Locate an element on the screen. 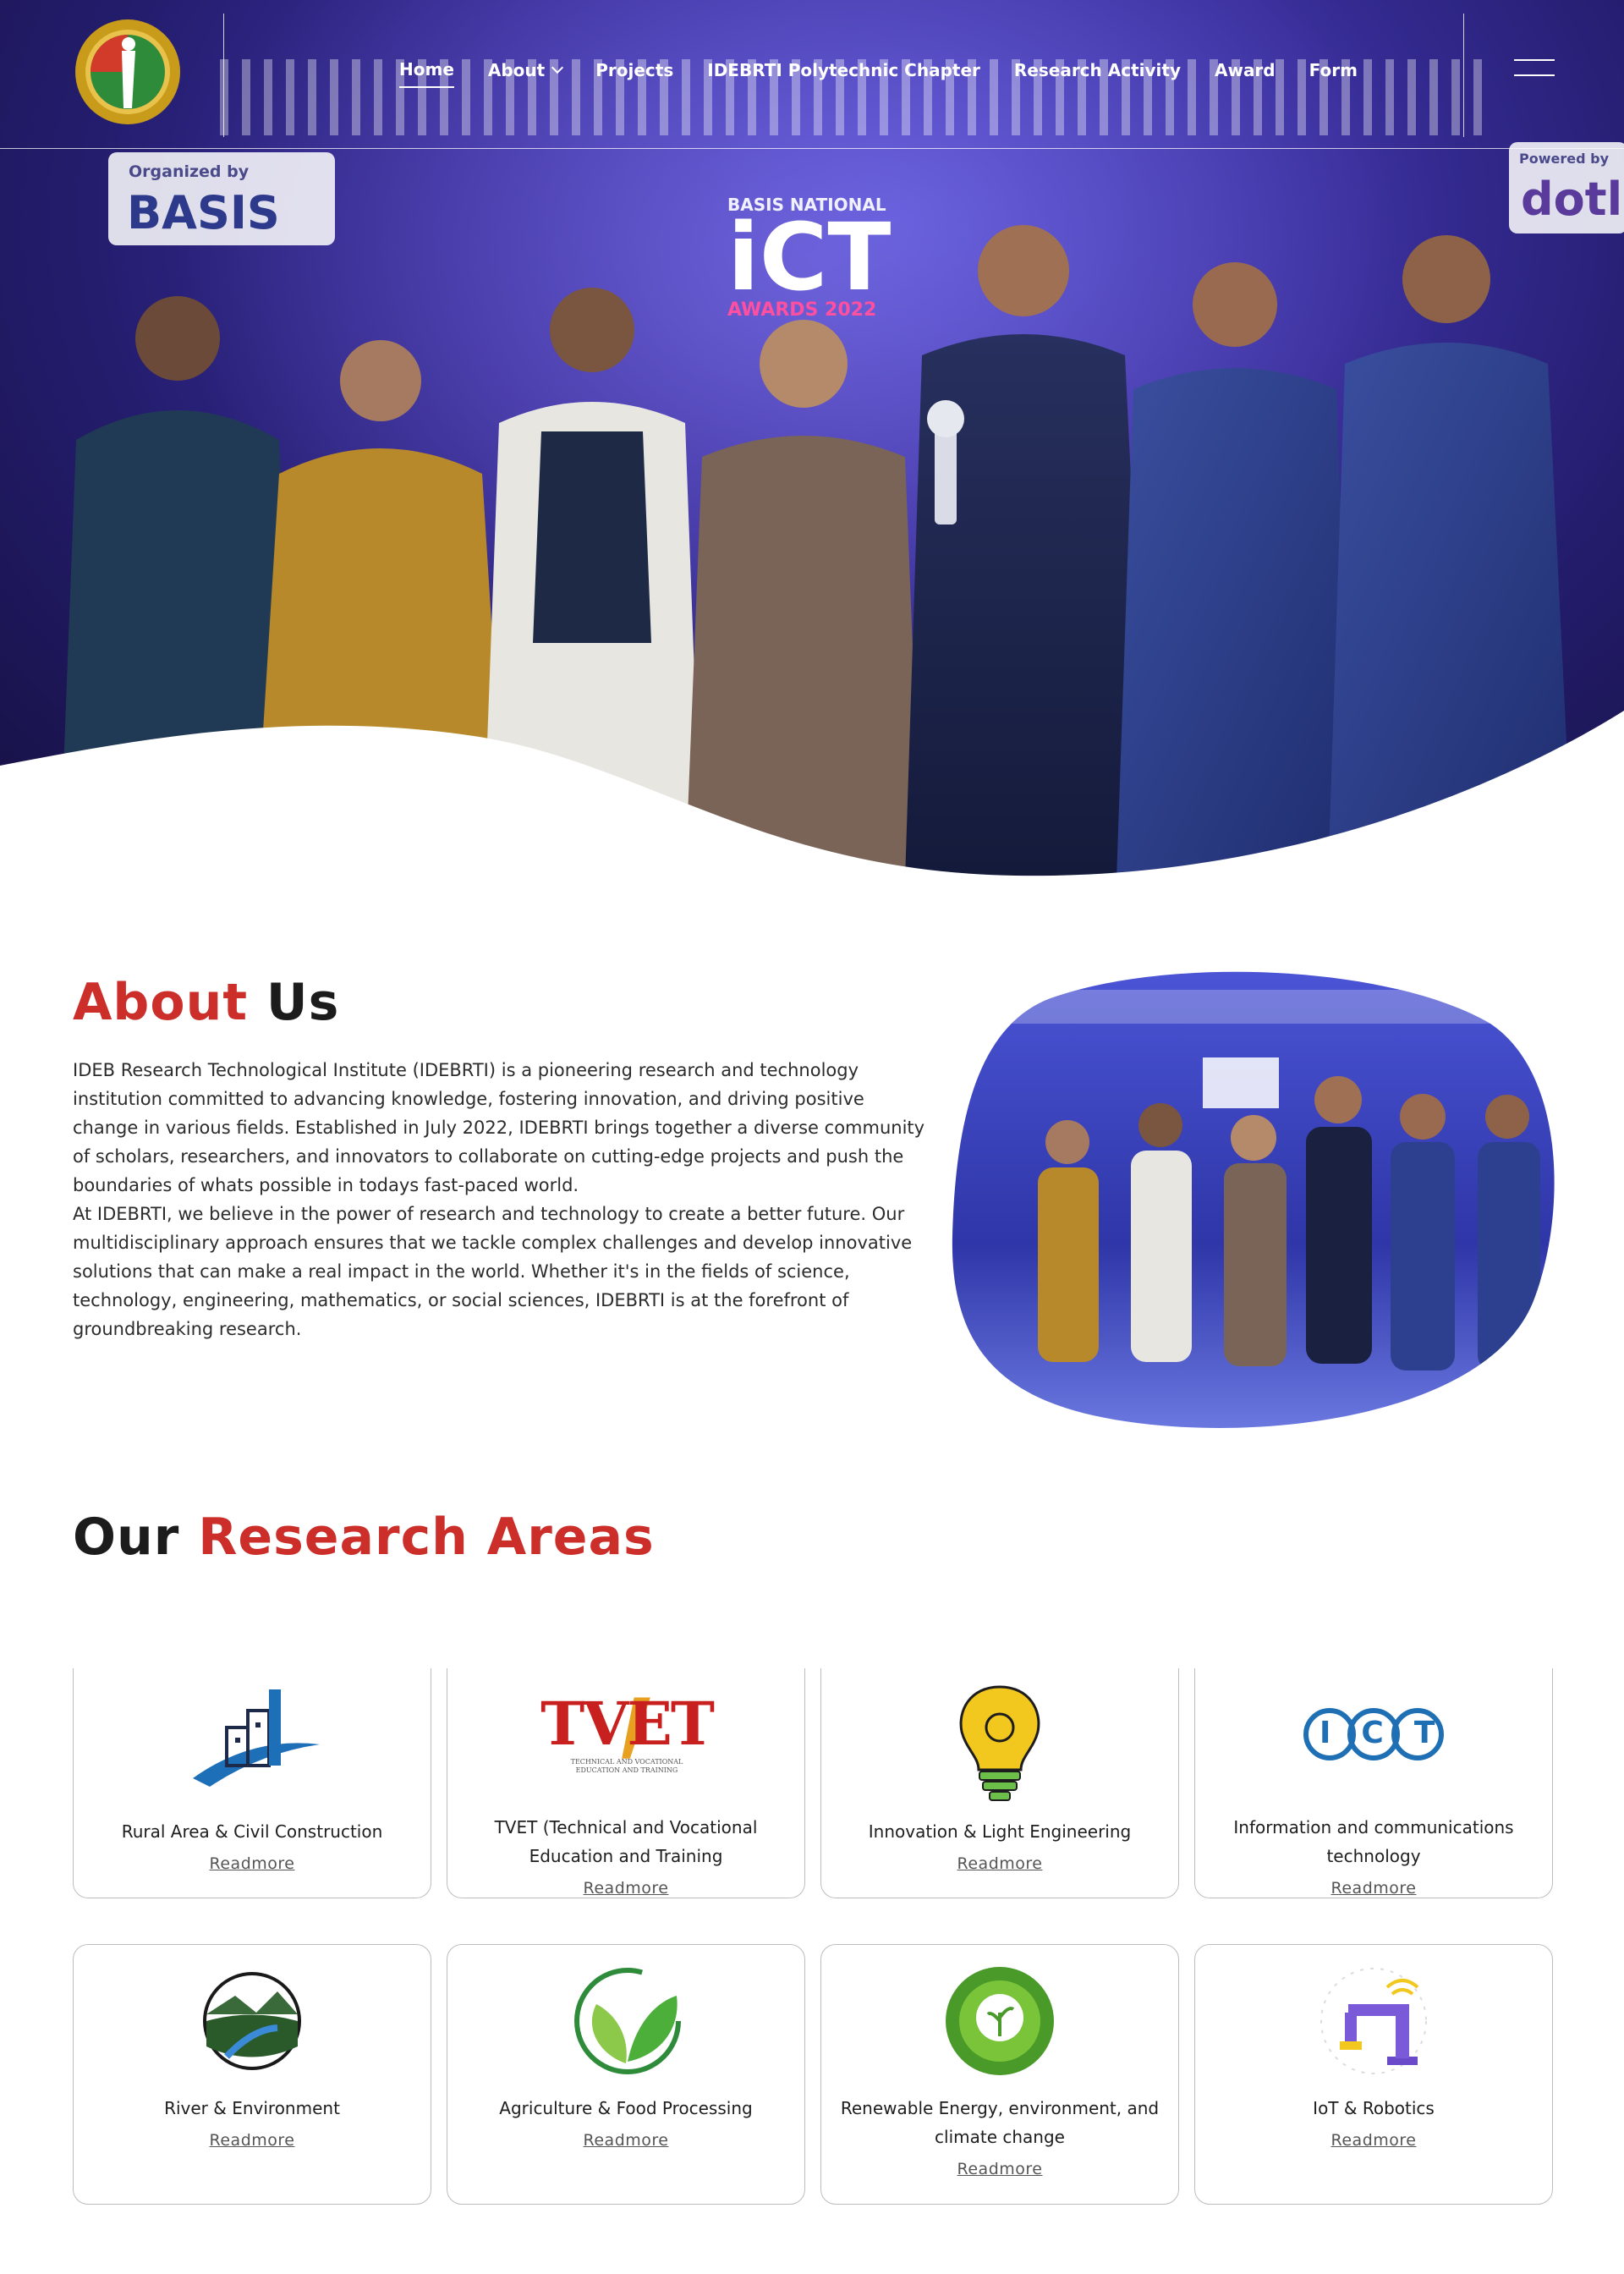 This screenshot has height=2274, width=1624. header-divider-right is located at coordinates (1464, 76).